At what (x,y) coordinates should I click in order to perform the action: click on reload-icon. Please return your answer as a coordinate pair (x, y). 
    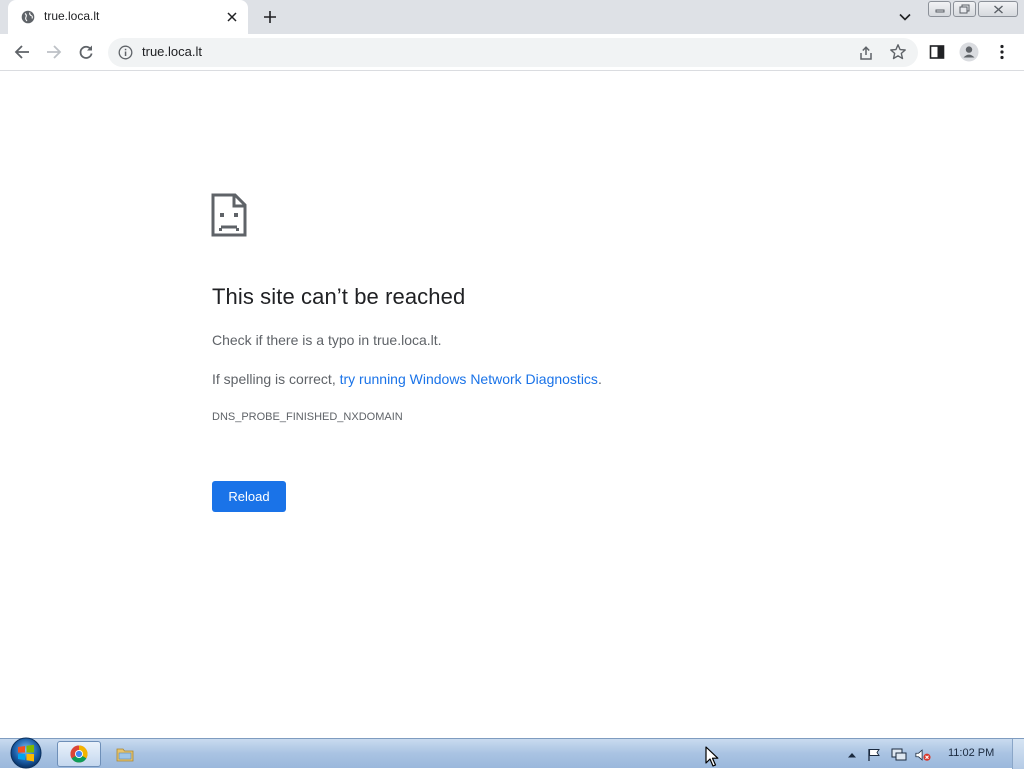
    Looking at the image, I should click on (86, 52).